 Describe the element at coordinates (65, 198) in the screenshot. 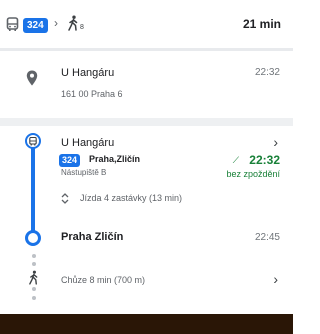

I see `expand-icon` at that location.